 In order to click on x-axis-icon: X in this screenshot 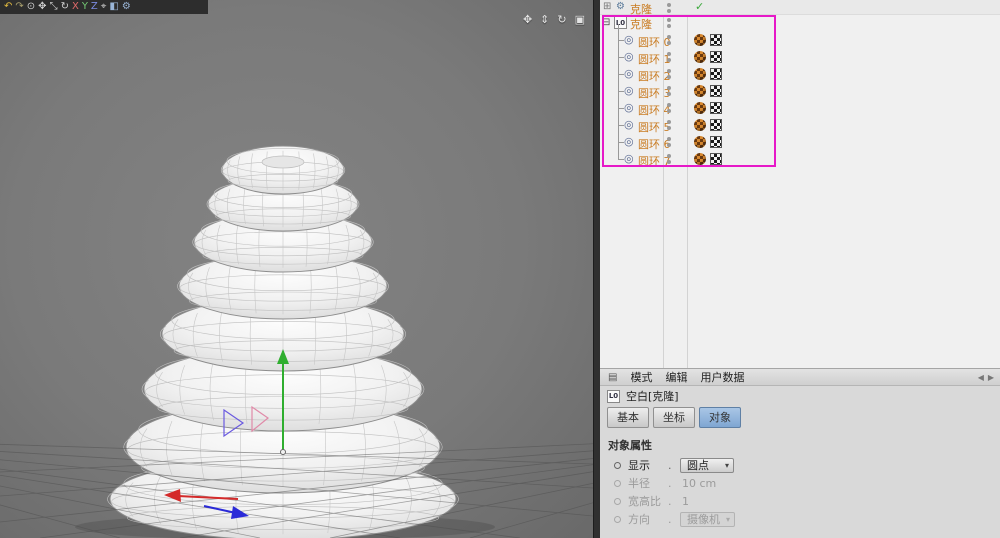, I will do `click(75, 7)`.